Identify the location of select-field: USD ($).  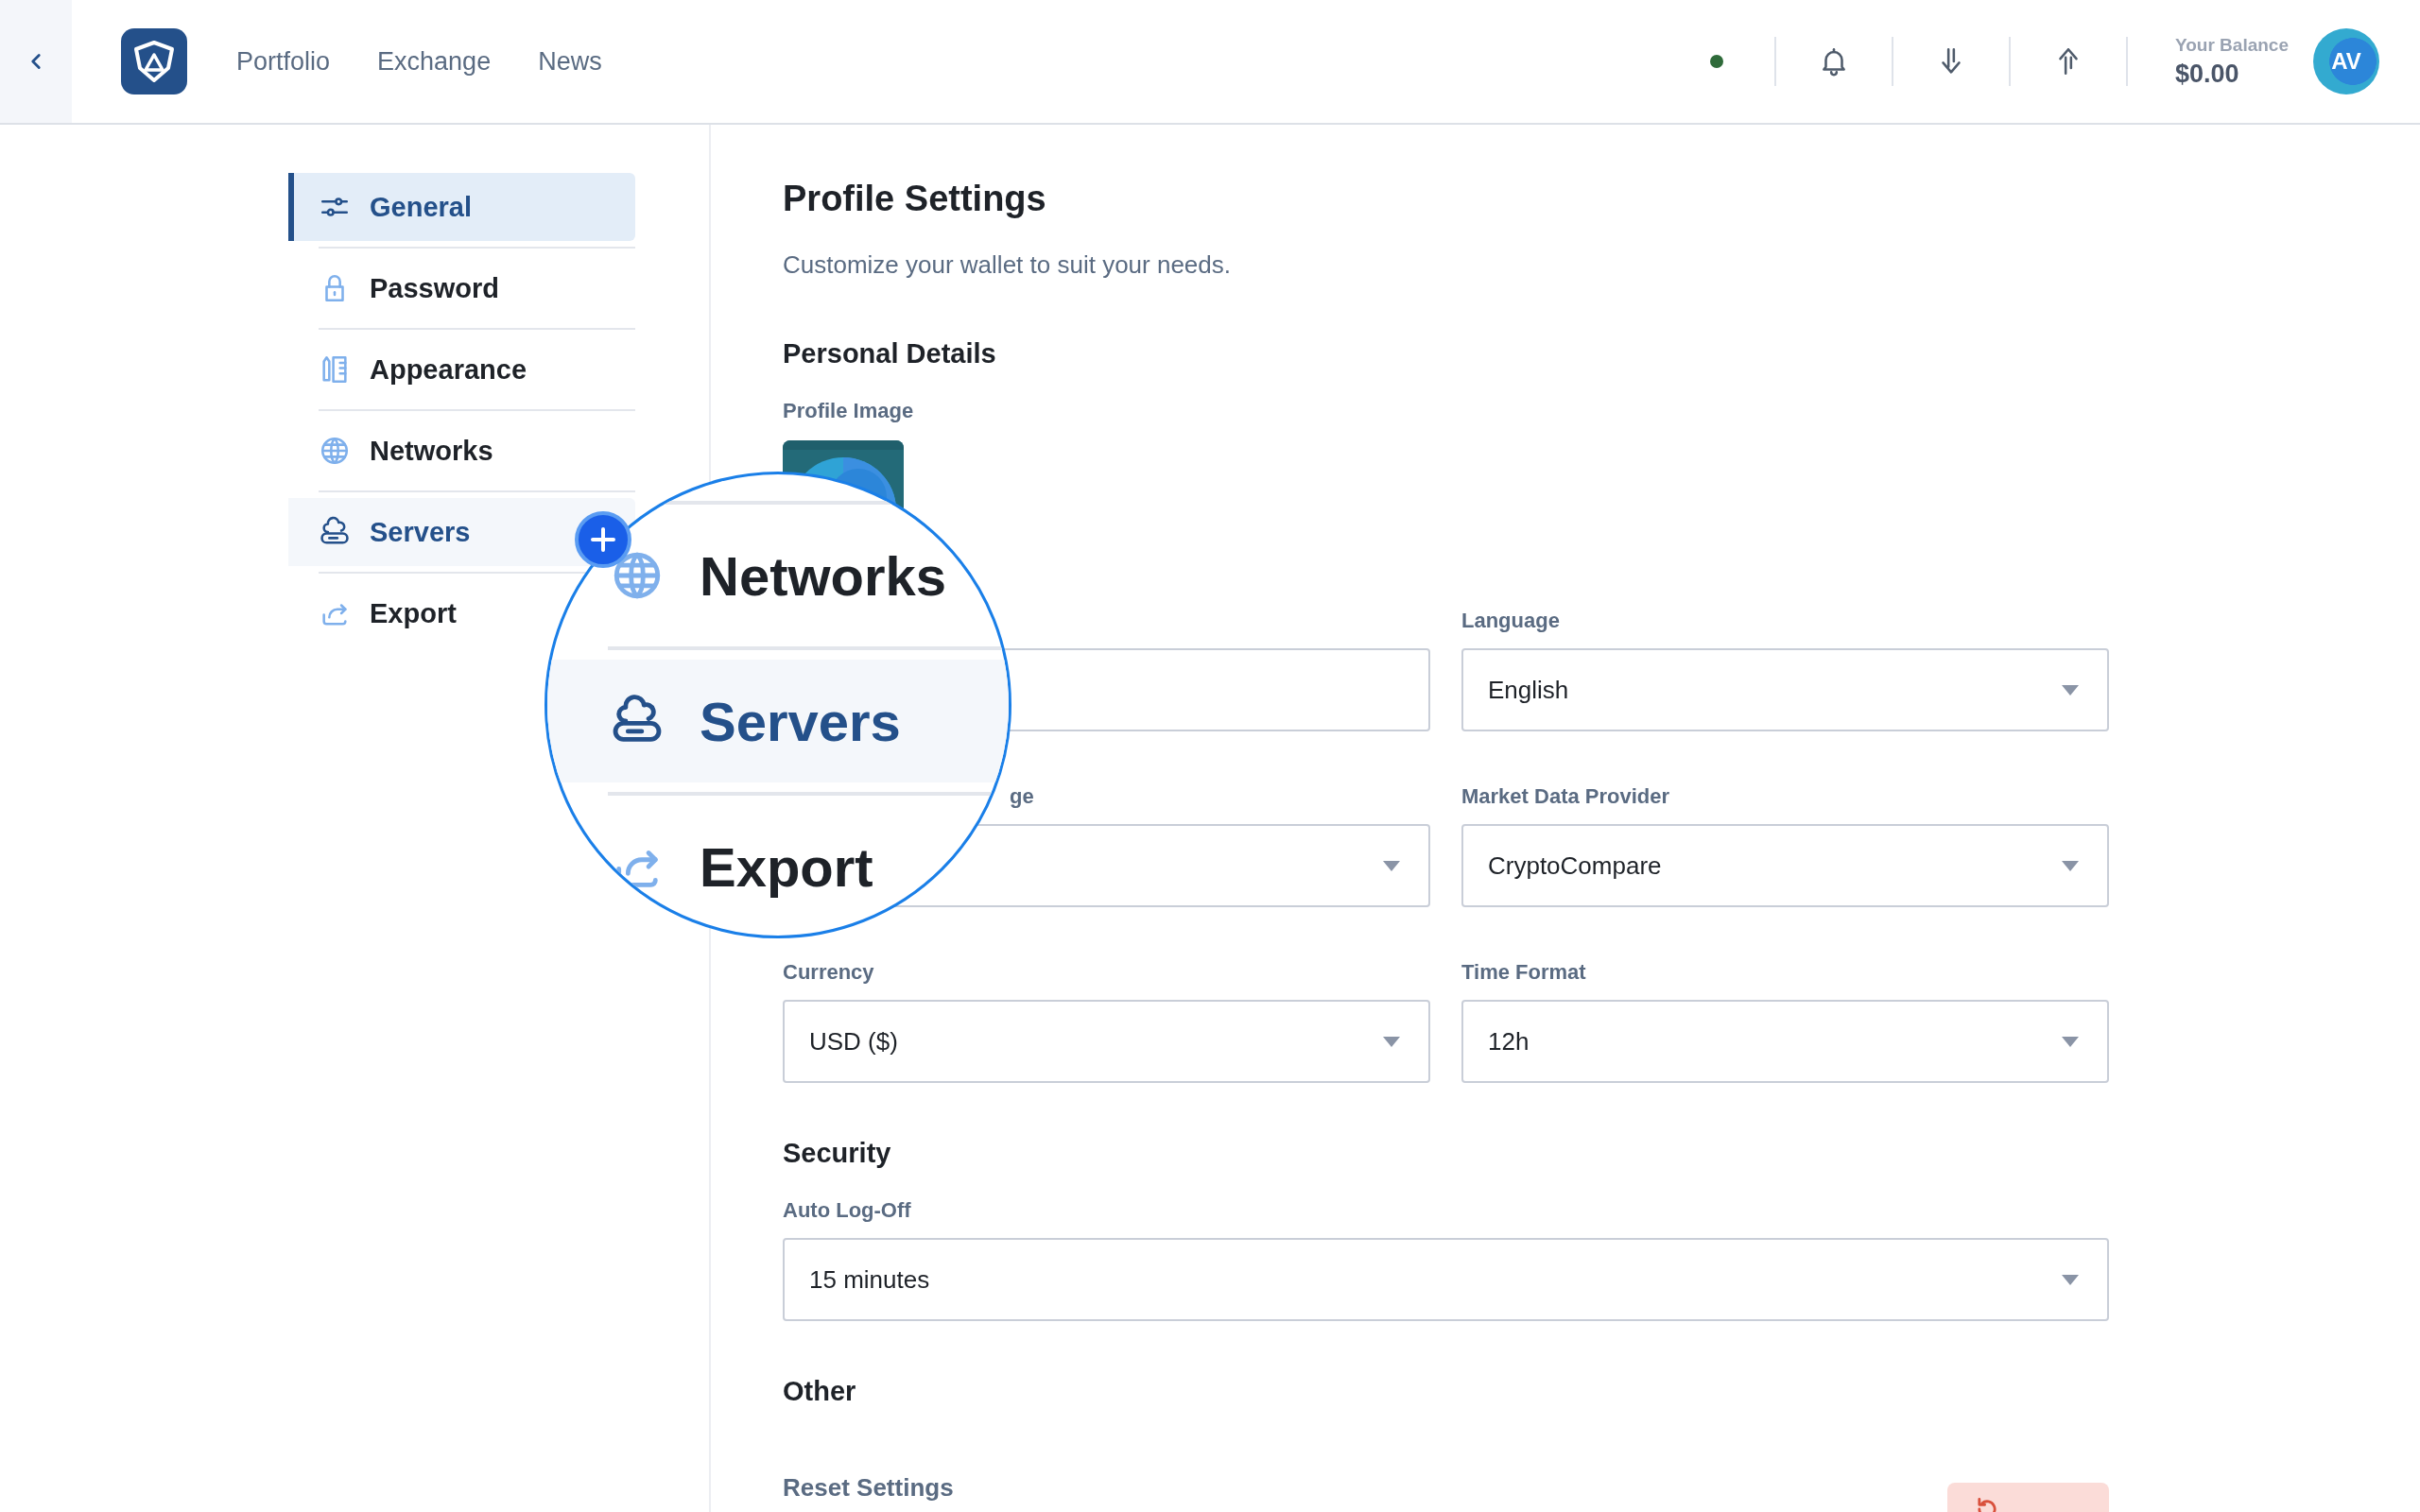
(1106, 1041).